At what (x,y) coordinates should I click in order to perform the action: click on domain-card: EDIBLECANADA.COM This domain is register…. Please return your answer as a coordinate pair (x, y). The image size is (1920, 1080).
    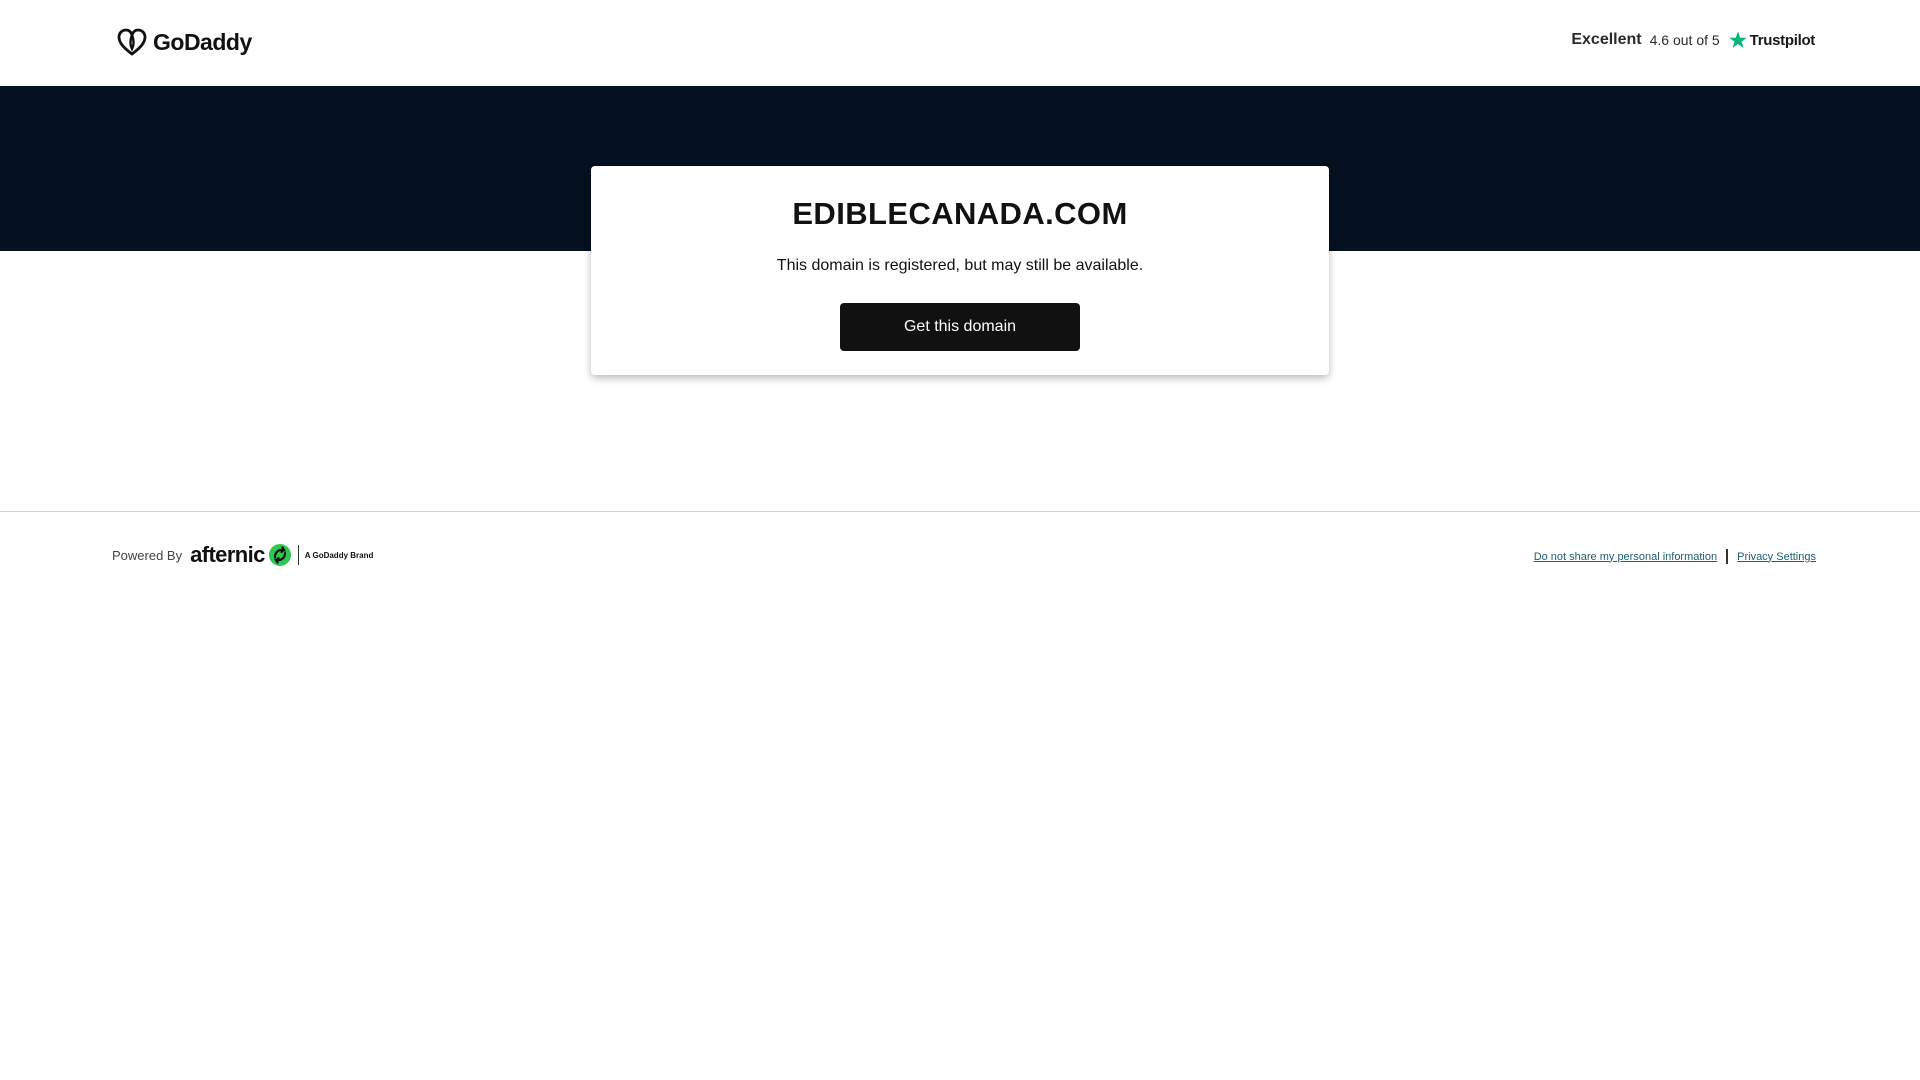
    Looking at the image, I should click on (960, 270).